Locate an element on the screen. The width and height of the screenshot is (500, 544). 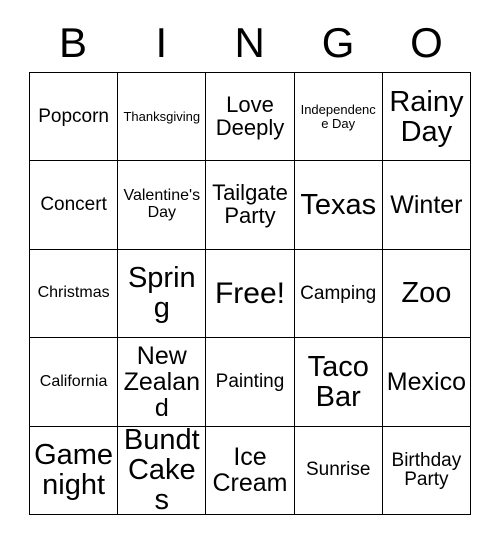
bingo-cell-label: Spring is located at coordinates (161, 293).